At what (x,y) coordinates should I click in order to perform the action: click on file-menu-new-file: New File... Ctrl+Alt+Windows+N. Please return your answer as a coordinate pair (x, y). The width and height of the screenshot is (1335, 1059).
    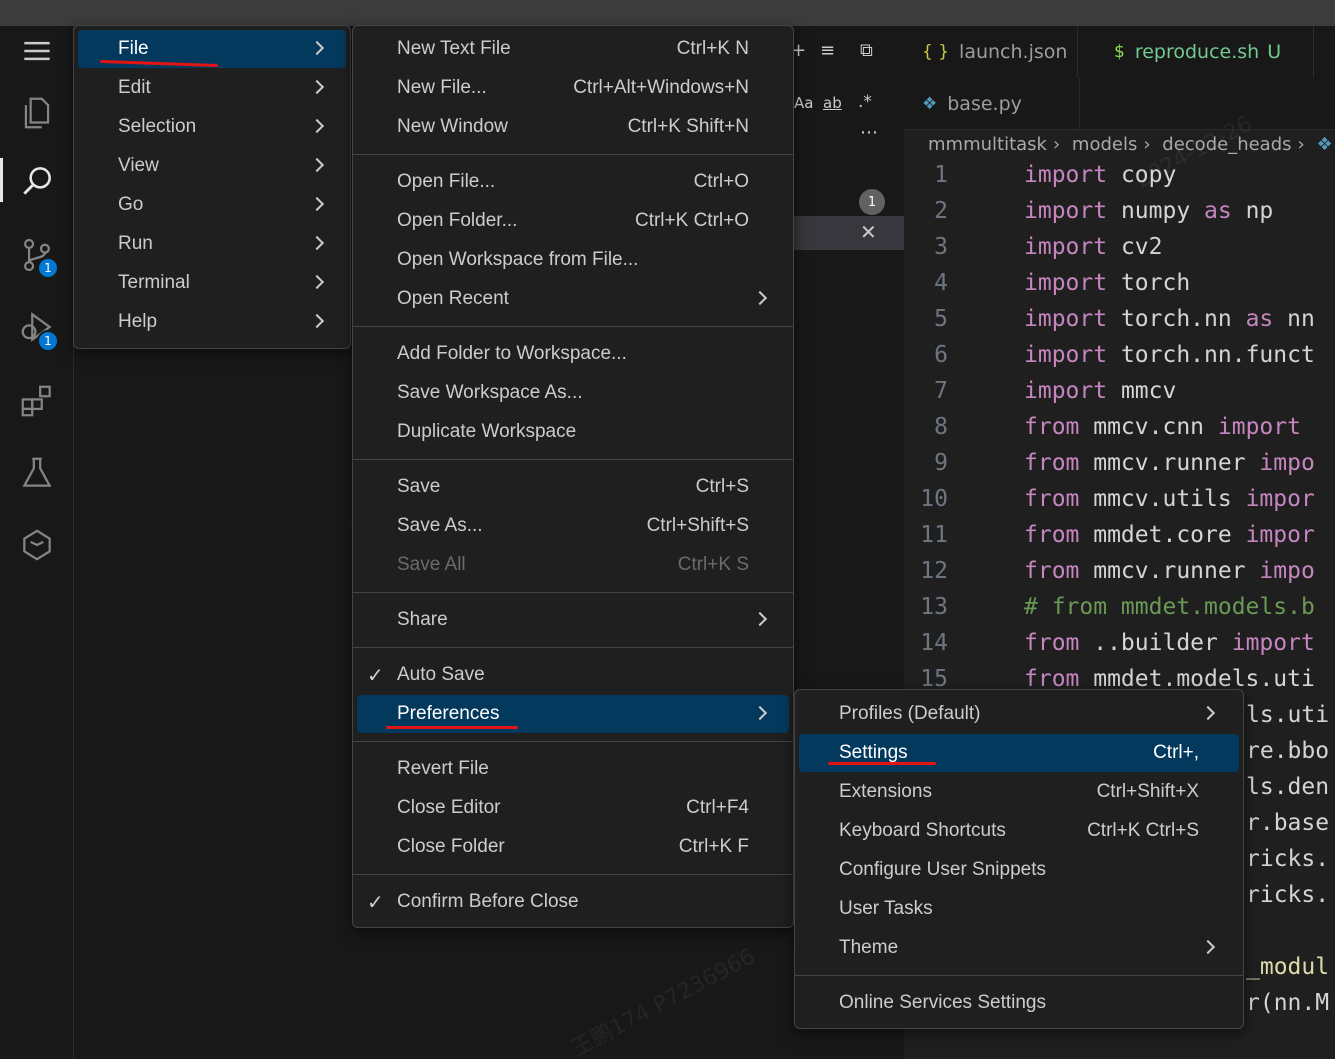
    Looking at the image, I should click on (573, 88).